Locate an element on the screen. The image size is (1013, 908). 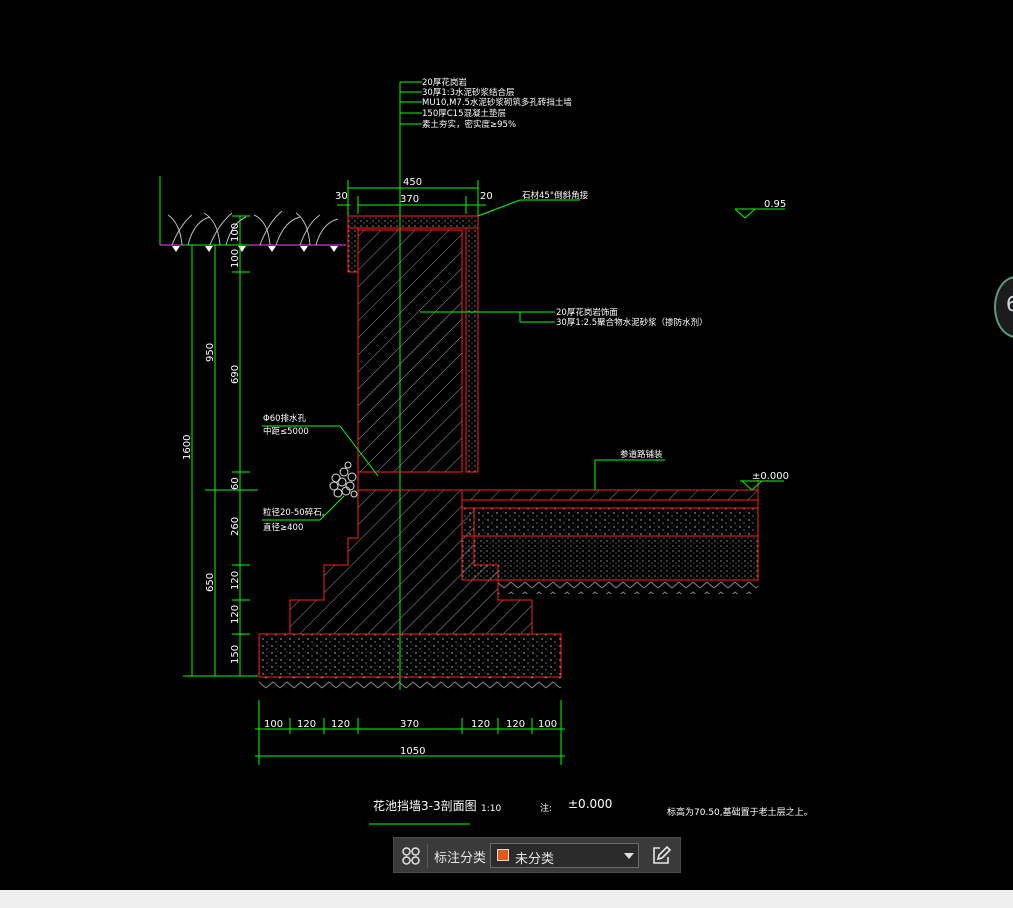
callout-layer-1: 20厚花岗岩 is located at coordinates (444, 82).